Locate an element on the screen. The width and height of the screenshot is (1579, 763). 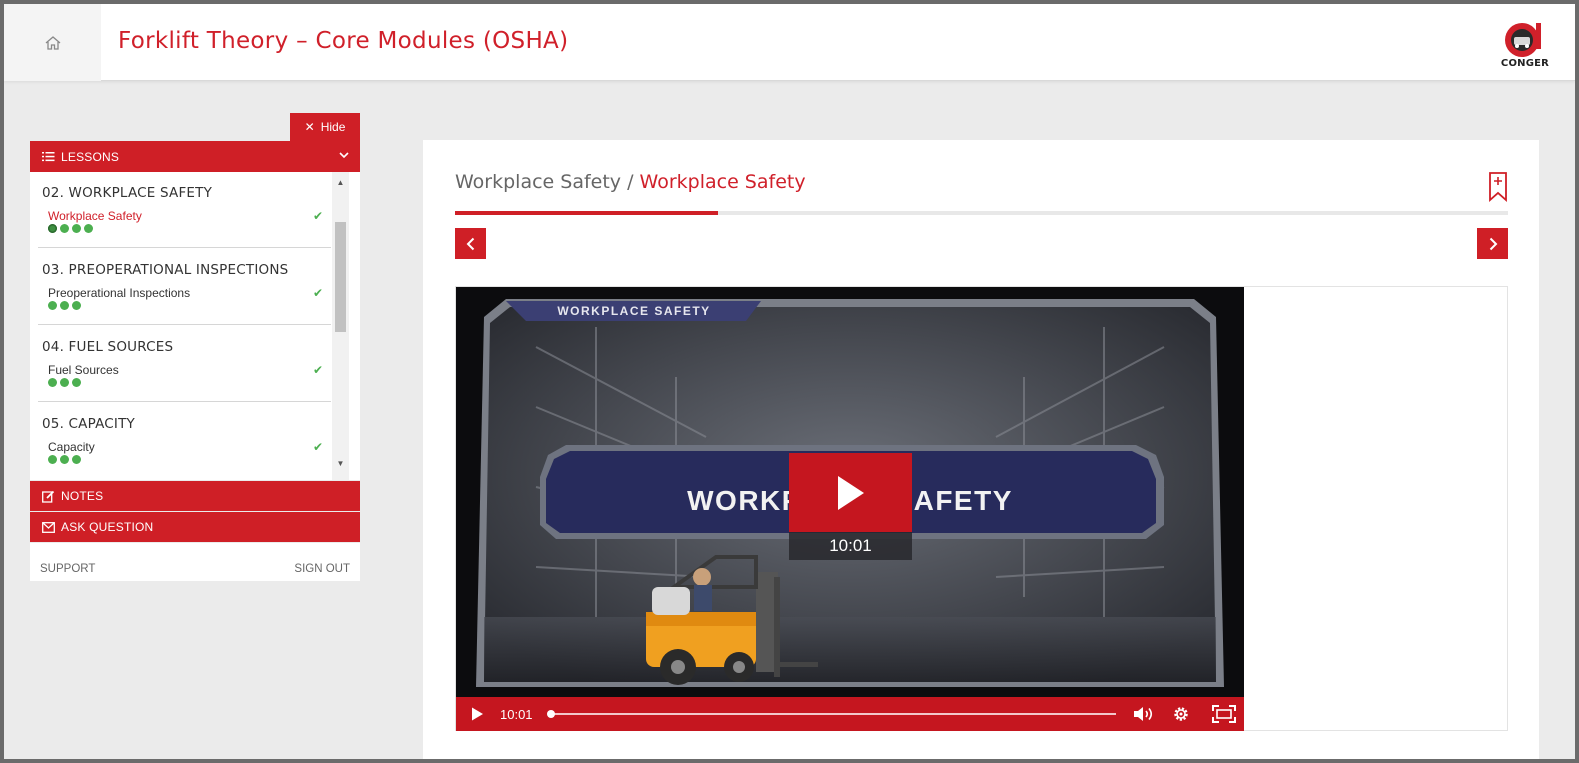
lesson-scrollbar: ▲ ▼ is located at coordinates (340, 326).